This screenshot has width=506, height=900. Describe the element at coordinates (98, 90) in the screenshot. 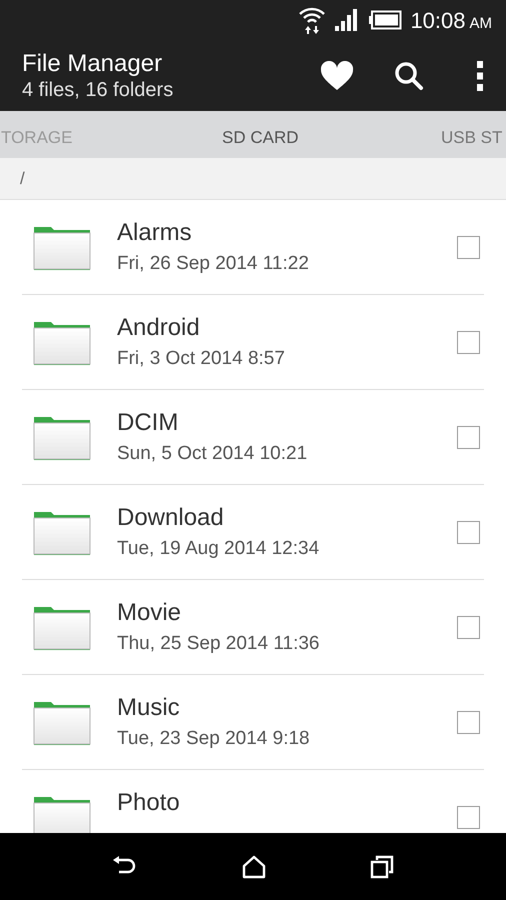

I see `folder-summary: 4 files, 16 folders` at that location.